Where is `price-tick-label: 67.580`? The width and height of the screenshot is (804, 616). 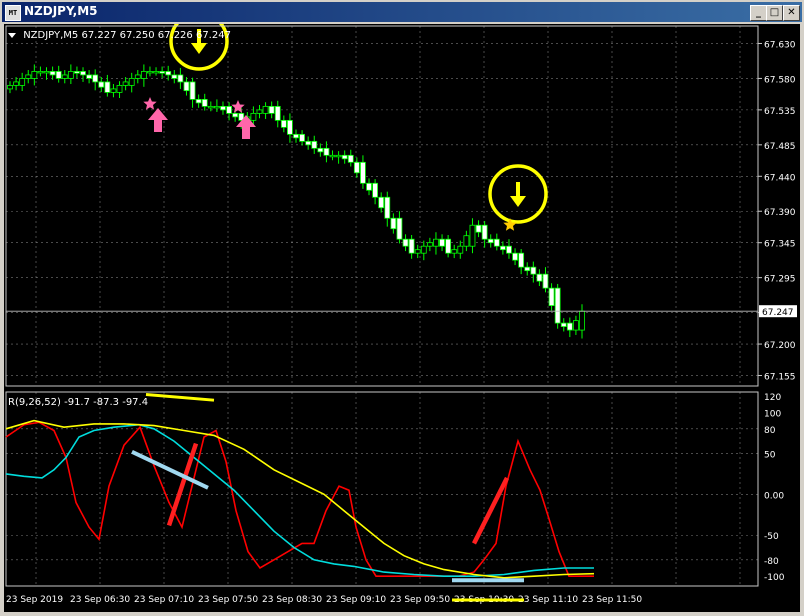
price-tick-label: 67.580 is located at coordinates (780, 80).